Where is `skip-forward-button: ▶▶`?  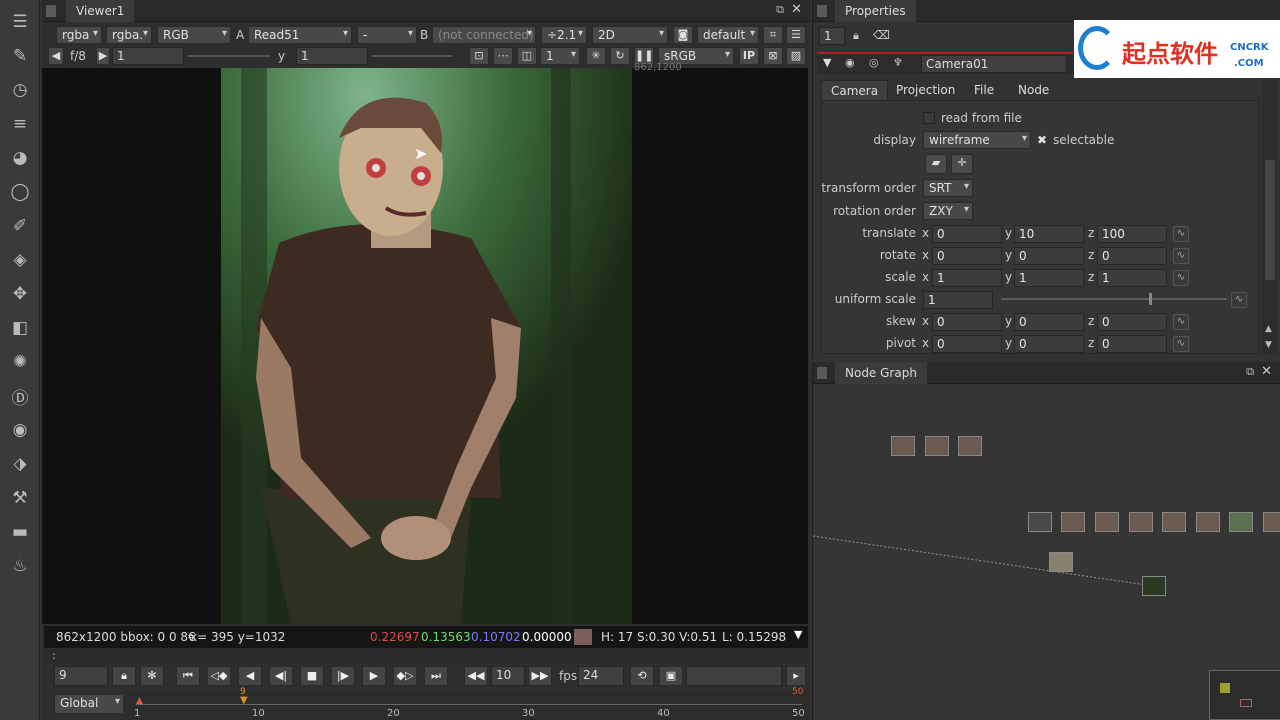
skip-forward-button: ▶▶ is located at coordinates (540, 676).